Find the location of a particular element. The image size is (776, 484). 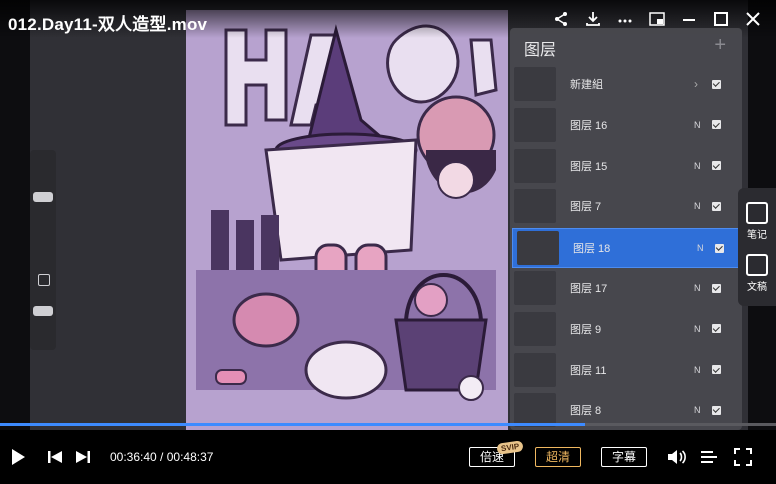

notes-button: 笔记 is located at coordinates (757, 221).